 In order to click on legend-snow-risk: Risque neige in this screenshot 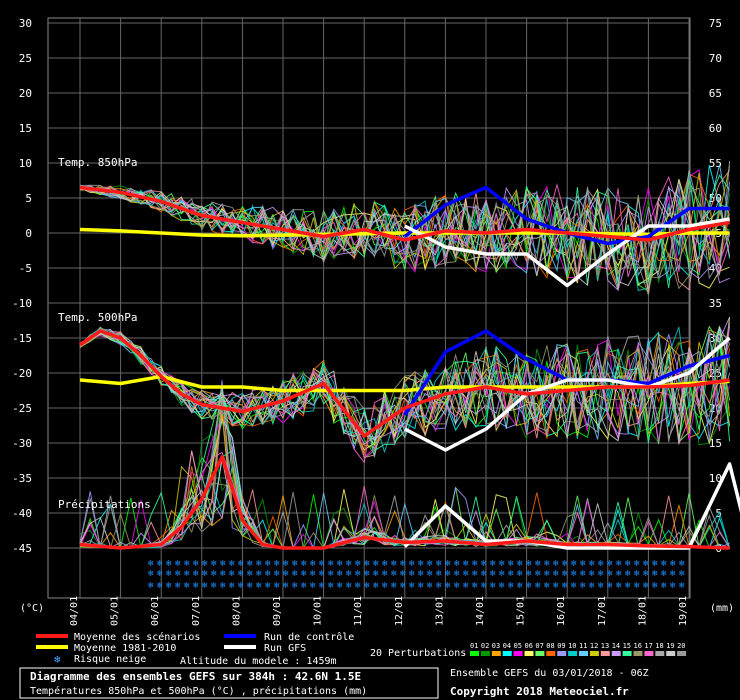, I will do `click(110, 659)`.